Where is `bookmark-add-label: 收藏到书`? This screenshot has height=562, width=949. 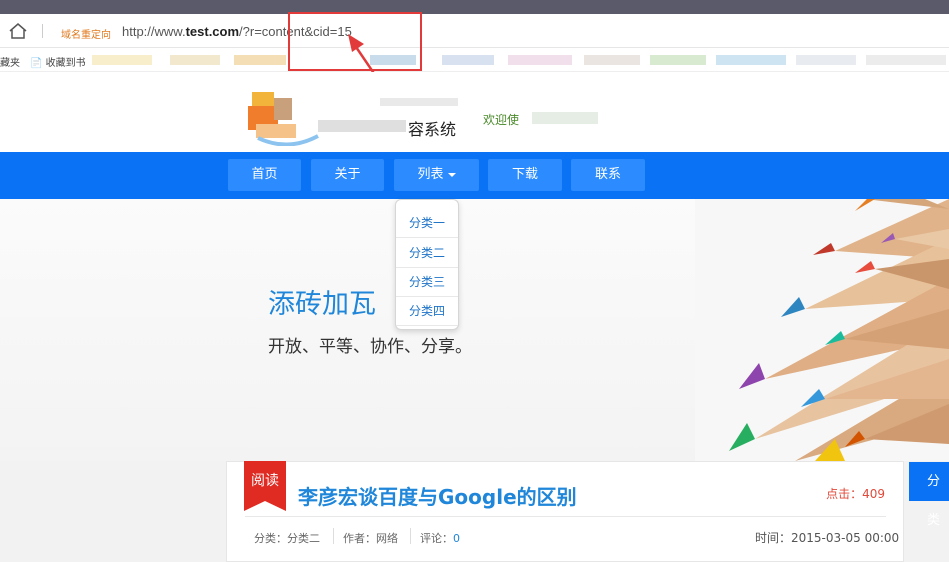 bookmark-add-label: 收藏到书 is located at coordinates (65, 63).